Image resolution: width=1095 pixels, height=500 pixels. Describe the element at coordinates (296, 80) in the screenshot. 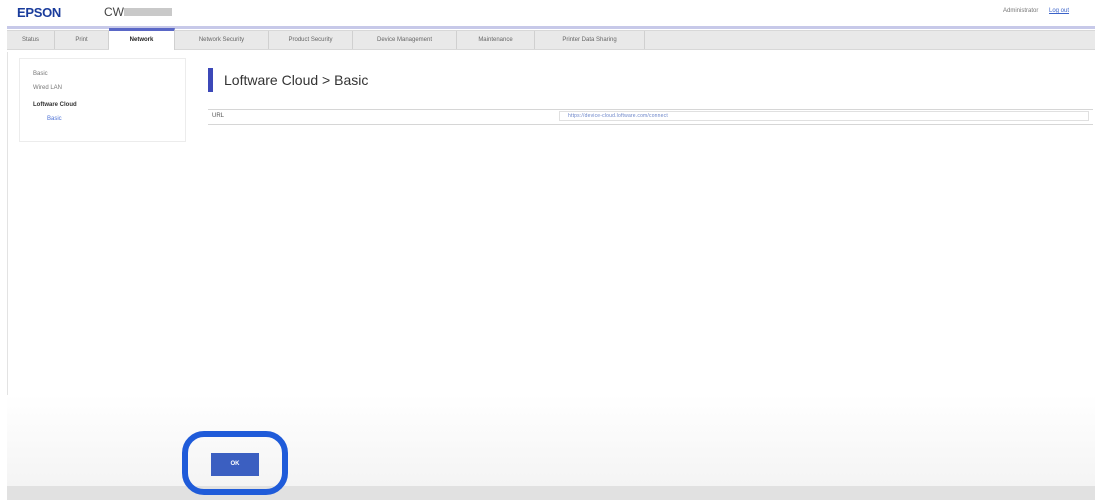

I see `page-title: Loftware Cloud > Basic` at that location.